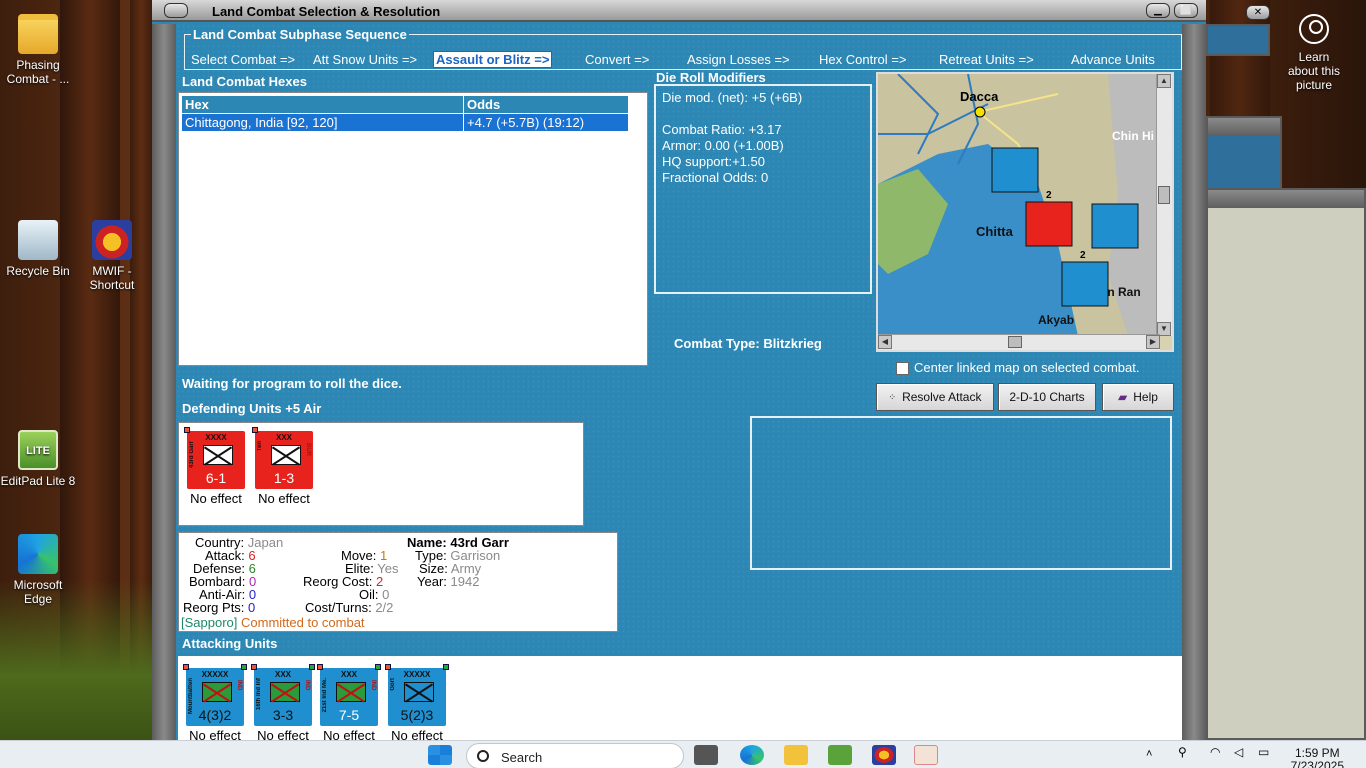 The width and height of the screenshot is (1366, 768). What do you see at coordinates (307, 685) in the screenshot?
I see `unit-nationality: IND` at bounding box center [307, 685].